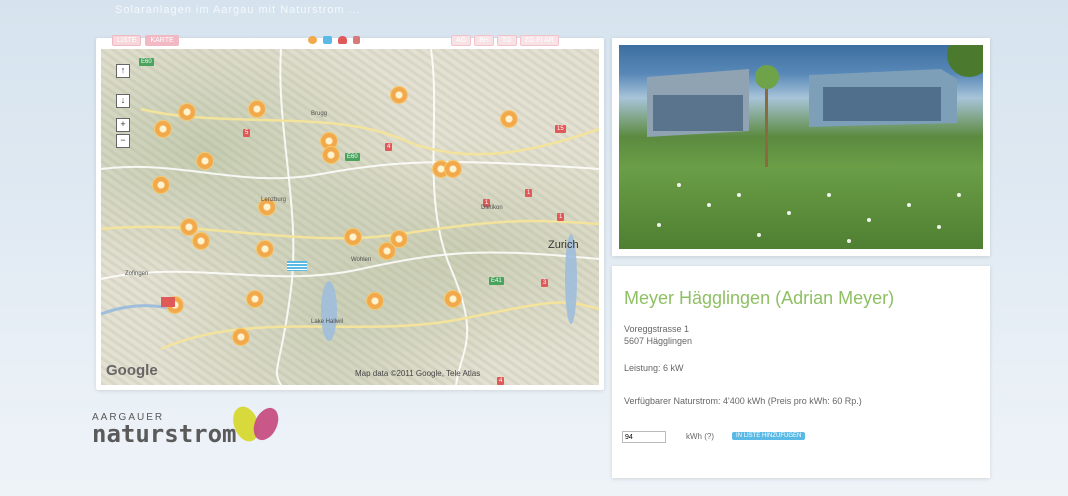  Describe the element at coordinates (461, 40) in the screenshot. I see `region-tab-ag: AG` at that location.